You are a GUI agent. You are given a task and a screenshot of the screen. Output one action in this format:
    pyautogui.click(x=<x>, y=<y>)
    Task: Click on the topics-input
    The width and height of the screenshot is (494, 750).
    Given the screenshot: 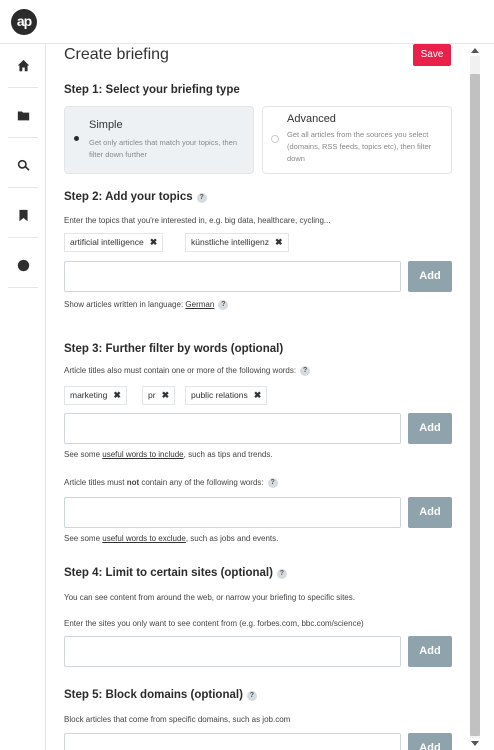 What is the action you would take?
    pyautogui.click(x=232, y=276)
    